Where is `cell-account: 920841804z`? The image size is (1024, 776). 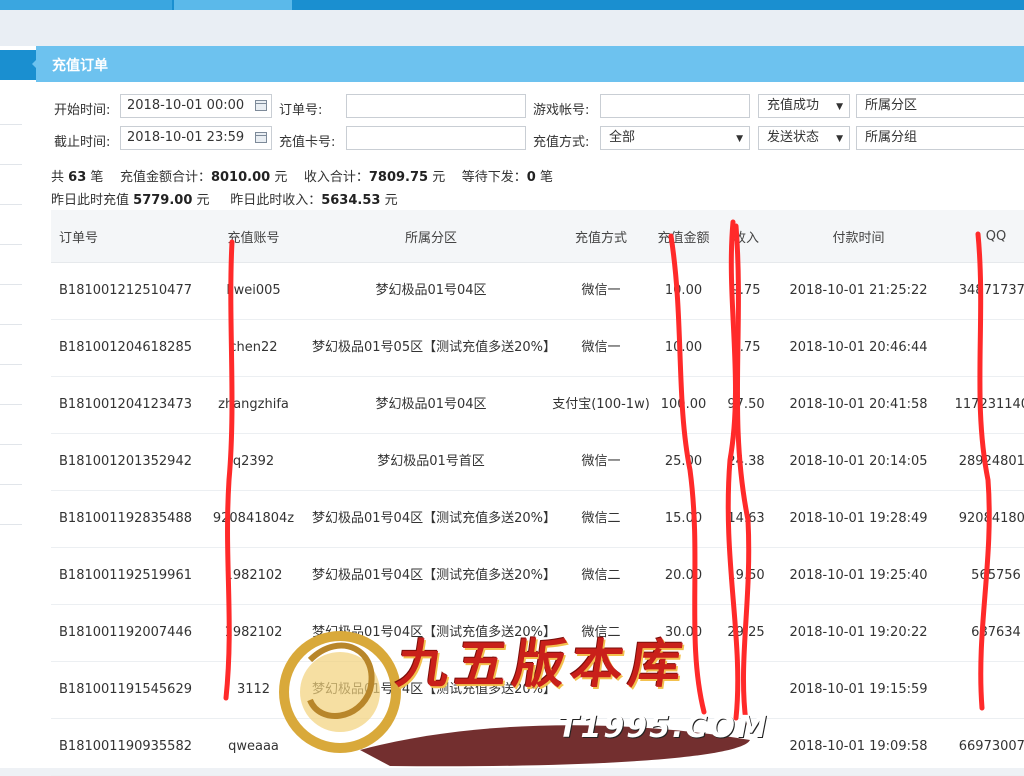
cell-account: 920841804z is located at coordinates (253, 519).